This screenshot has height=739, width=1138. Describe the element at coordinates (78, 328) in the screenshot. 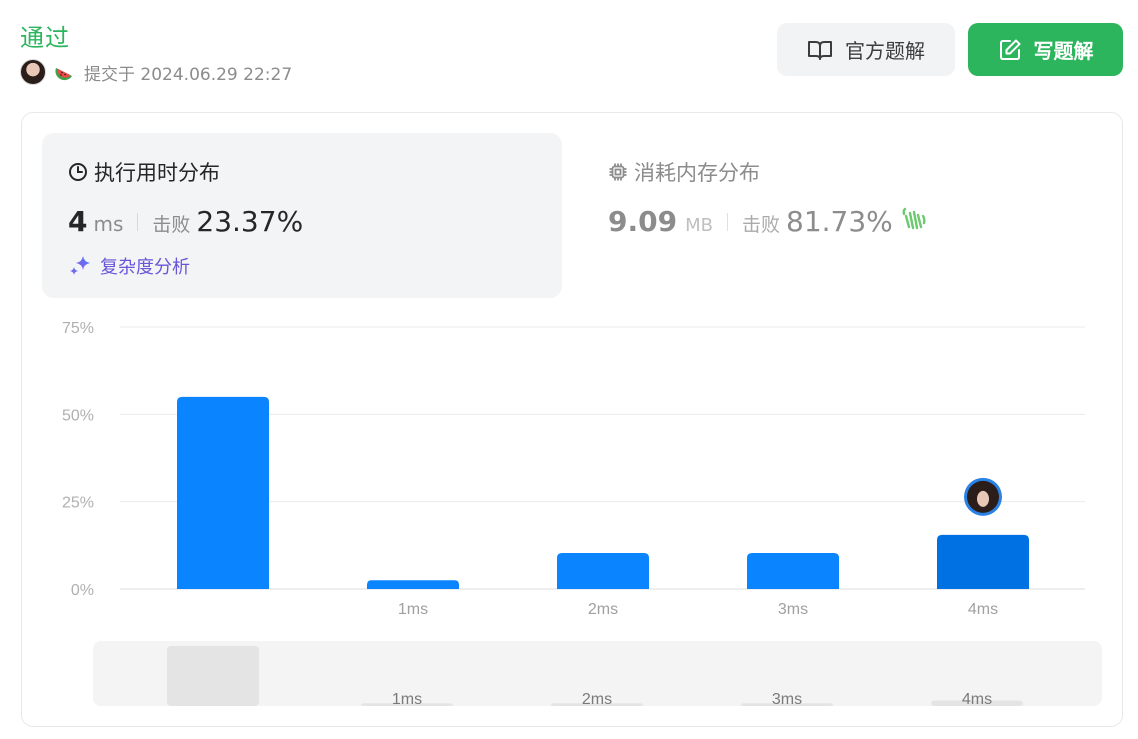

I see `y-tick-label: 75%` at that location.